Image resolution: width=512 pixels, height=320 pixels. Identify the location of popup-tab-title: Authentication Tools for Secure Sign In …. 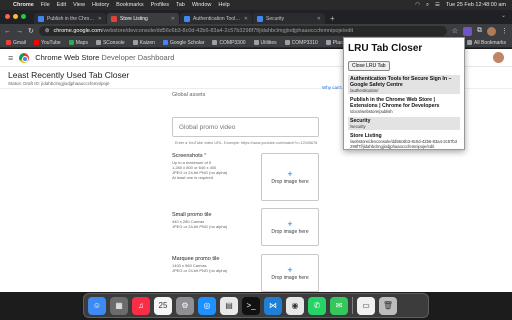
(401, 82).